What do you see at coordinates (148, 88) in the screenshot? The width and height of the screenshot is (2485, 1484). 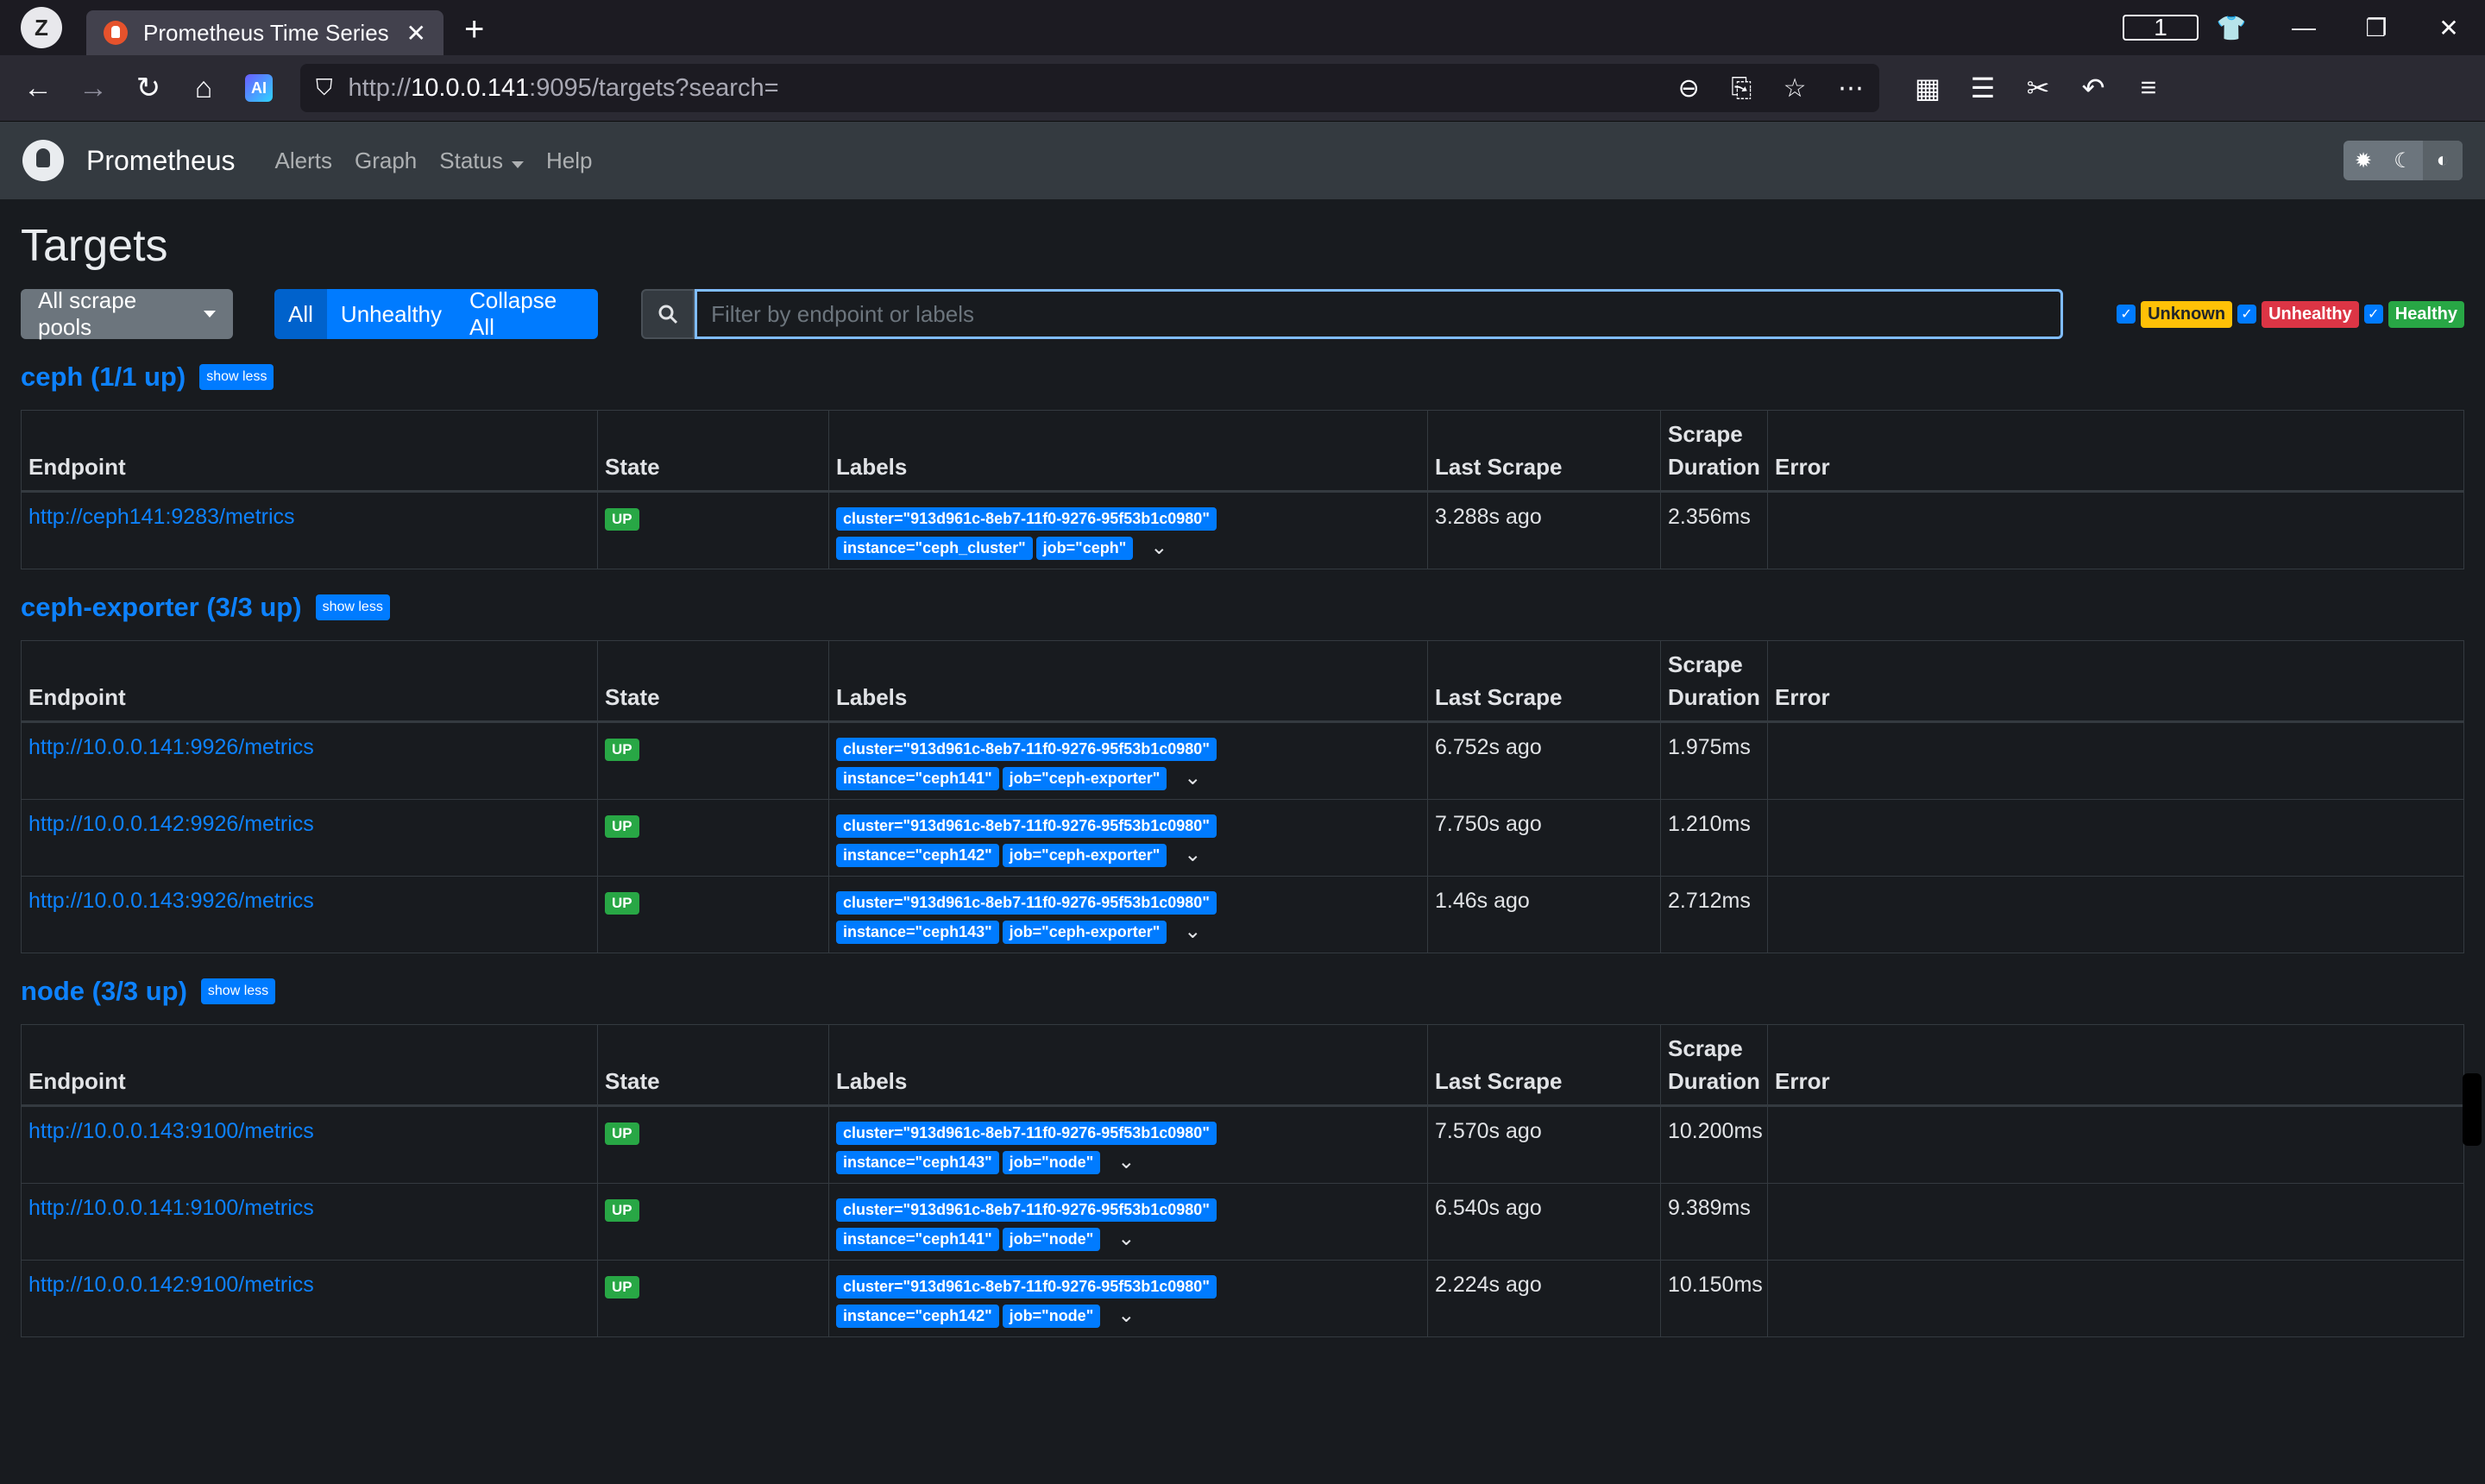 I see `reload-icon: ↻` at bounding box center [148, 88].